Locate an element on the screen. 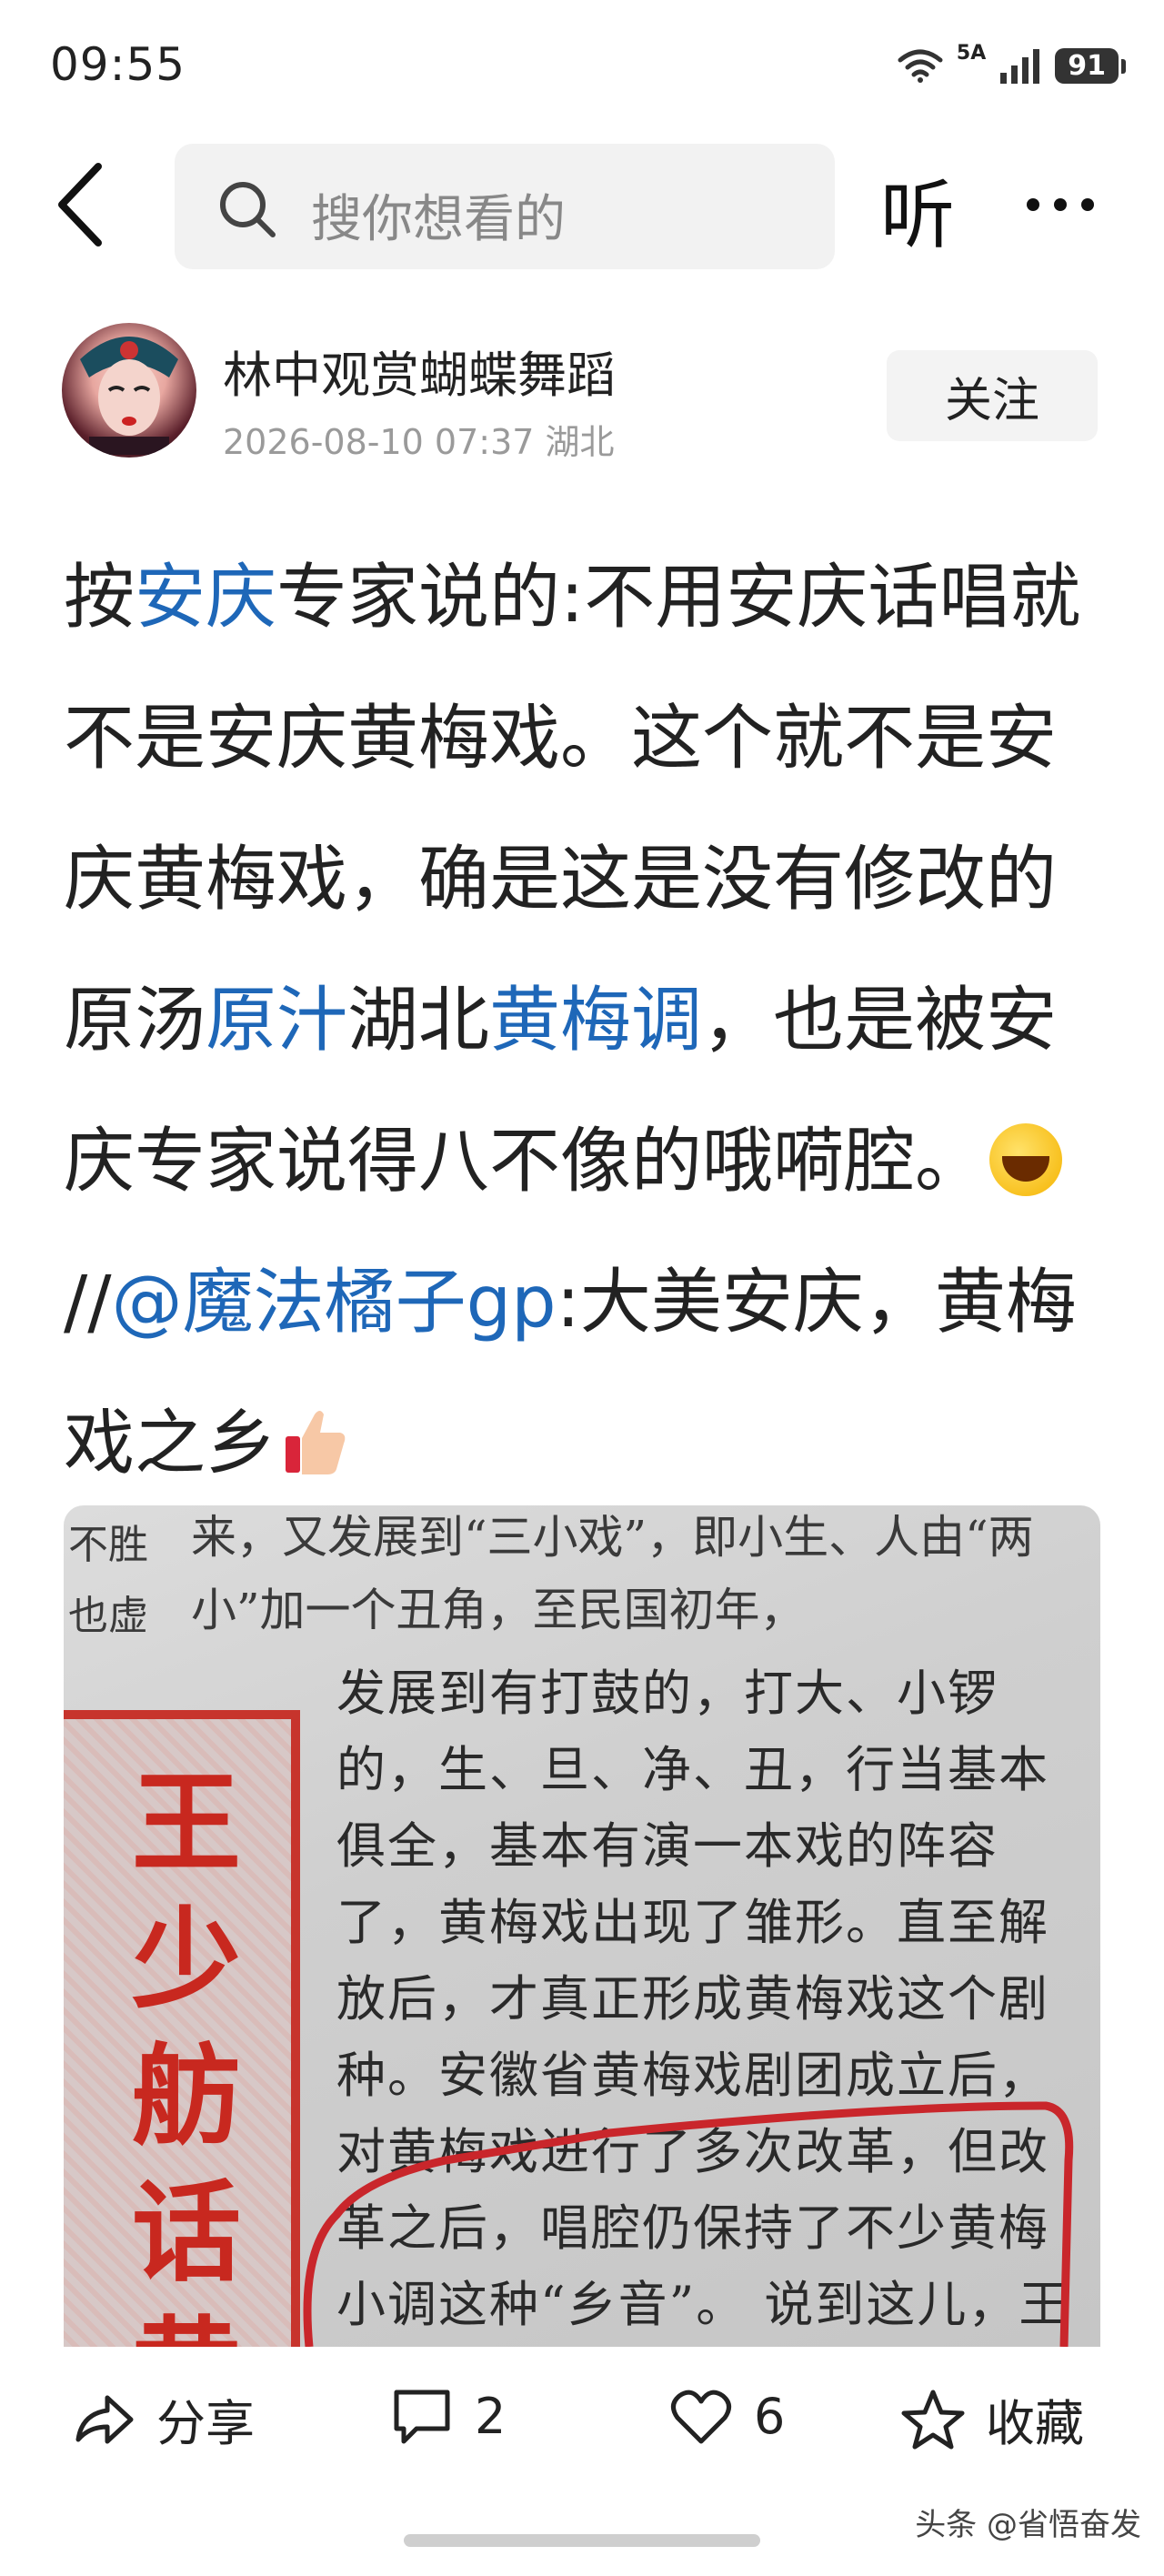 Image resolution: width=1164 pixels, height=2576 pixels. comment-button: 2 is located at coordinates (448, 2416).